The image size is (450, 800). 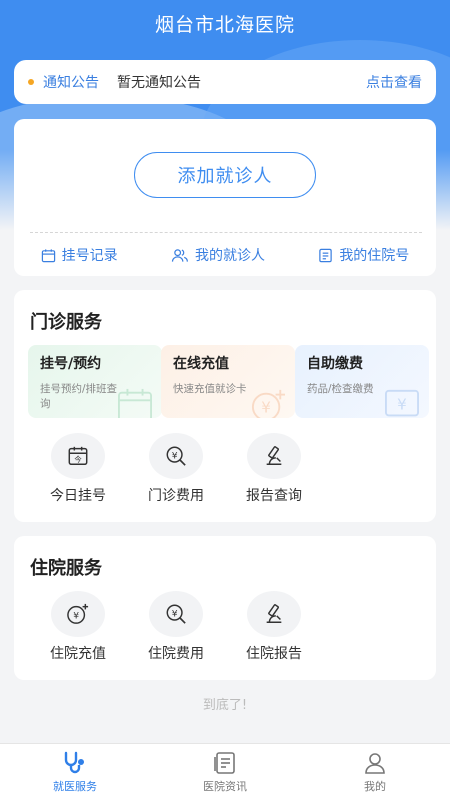 What do you see at coordinates (79, 396) in the screenshot?
I see `tile-subtitle: 挂号预约/排班查询` at bounding box center [79, 396].